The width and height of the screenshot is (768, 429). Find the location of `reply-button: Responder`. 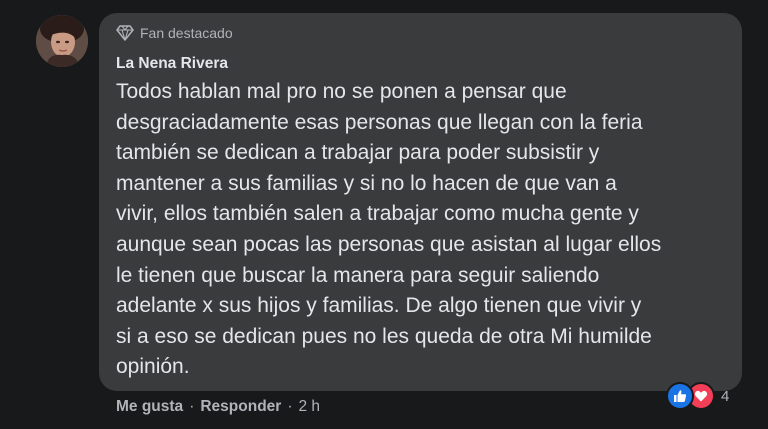

reply-button: Responder is located at coordinates (240, 407).